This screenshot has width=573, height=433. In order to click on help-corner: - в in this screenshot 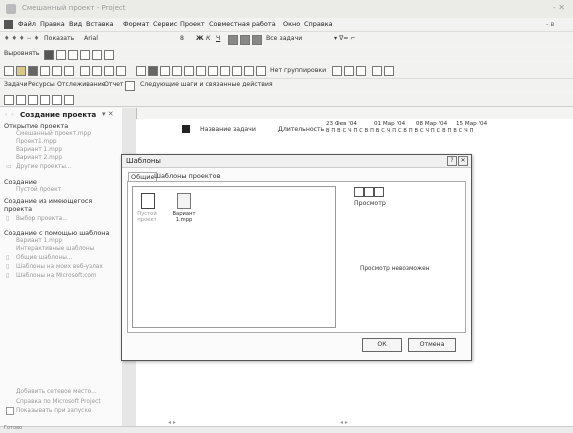, I will do `click(550, 24)`.